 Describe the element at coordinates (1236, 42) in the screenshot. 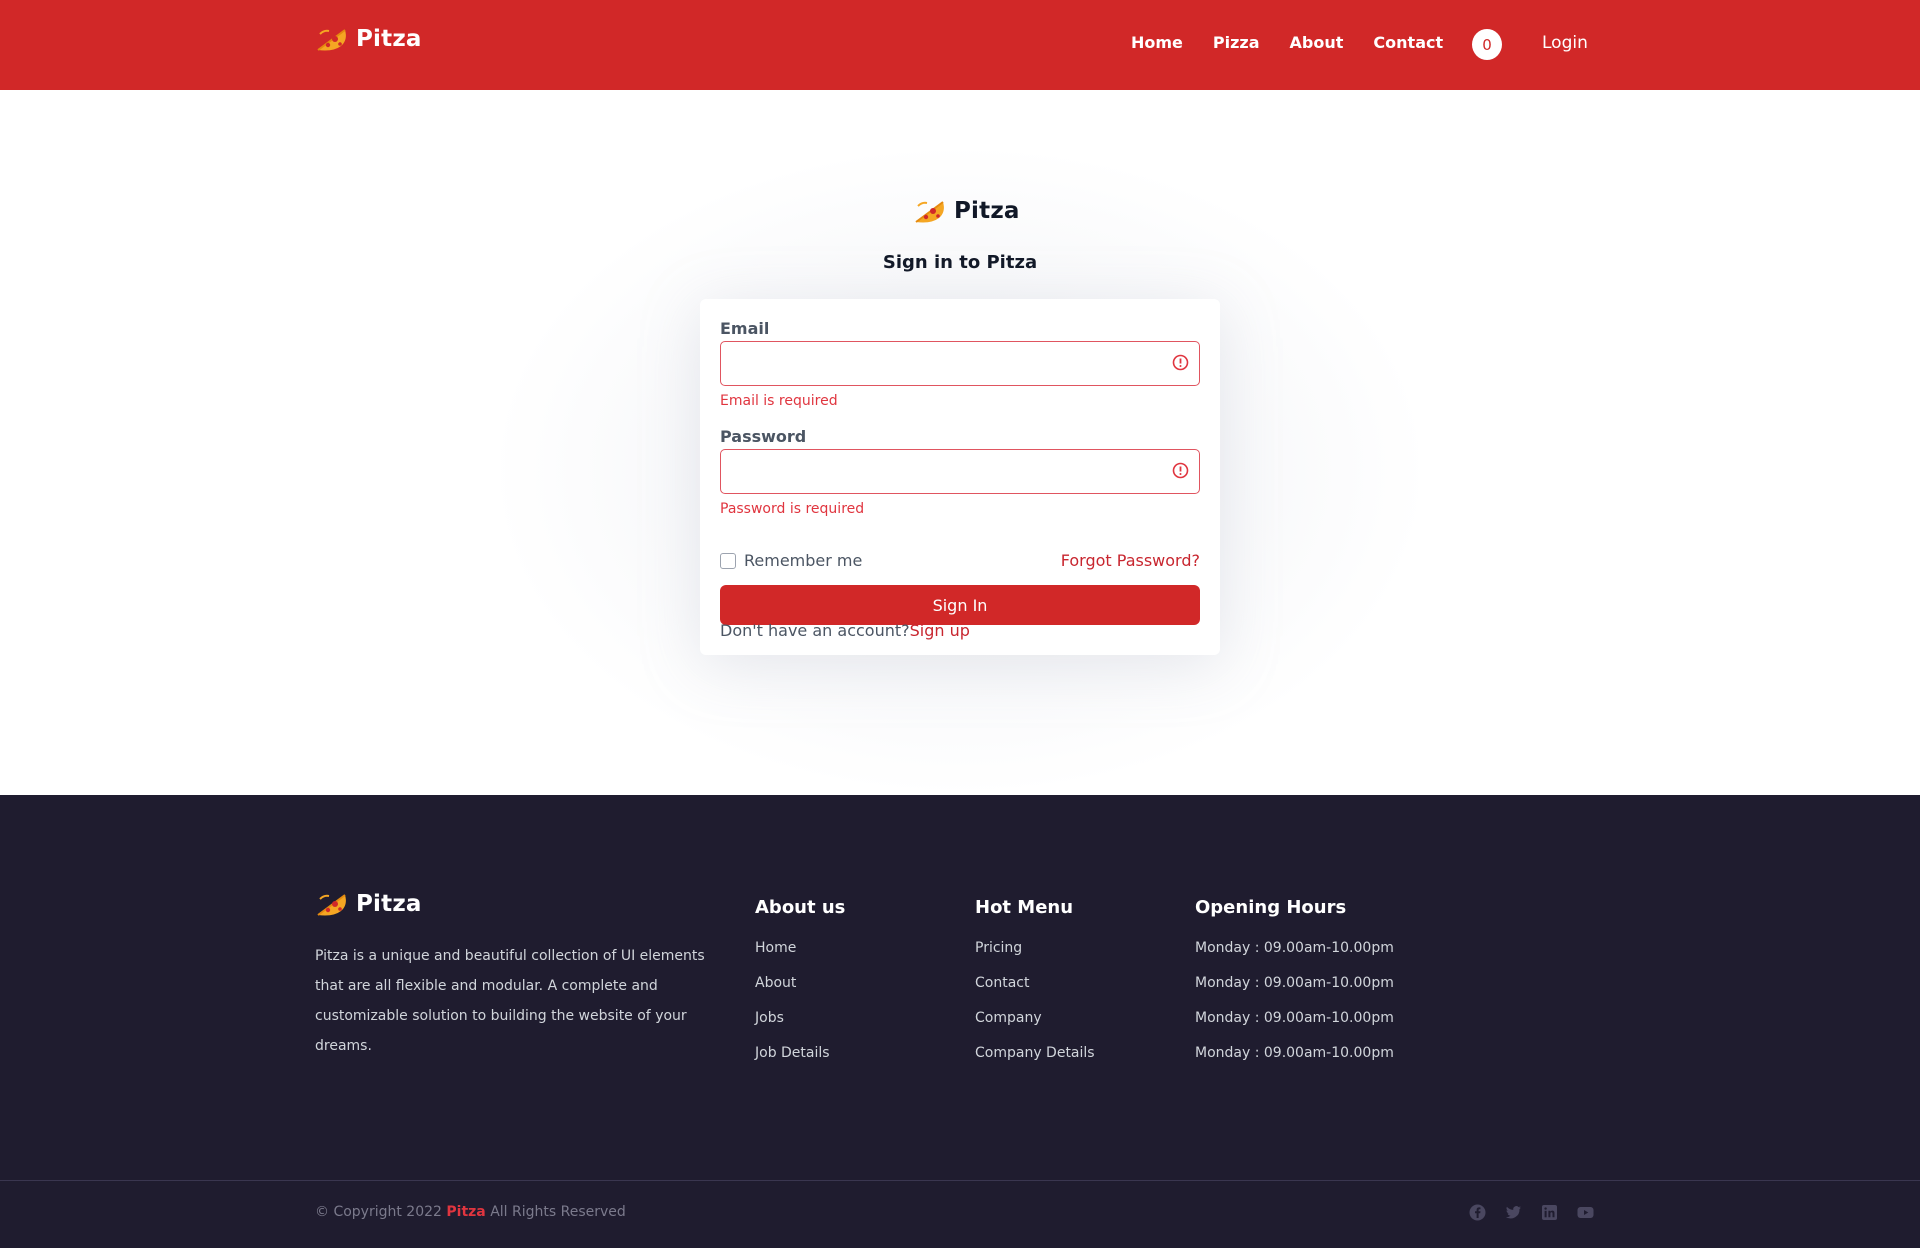

I see `nav-pizza: Pizza` at that location.